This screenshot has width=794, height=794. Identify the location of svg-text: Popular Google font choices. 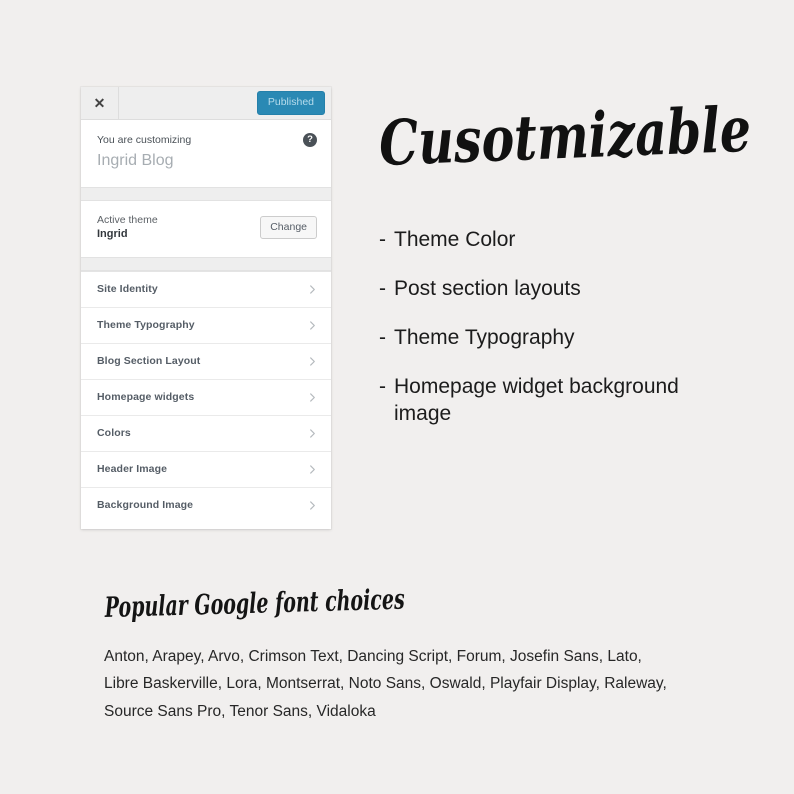
(255, 603).